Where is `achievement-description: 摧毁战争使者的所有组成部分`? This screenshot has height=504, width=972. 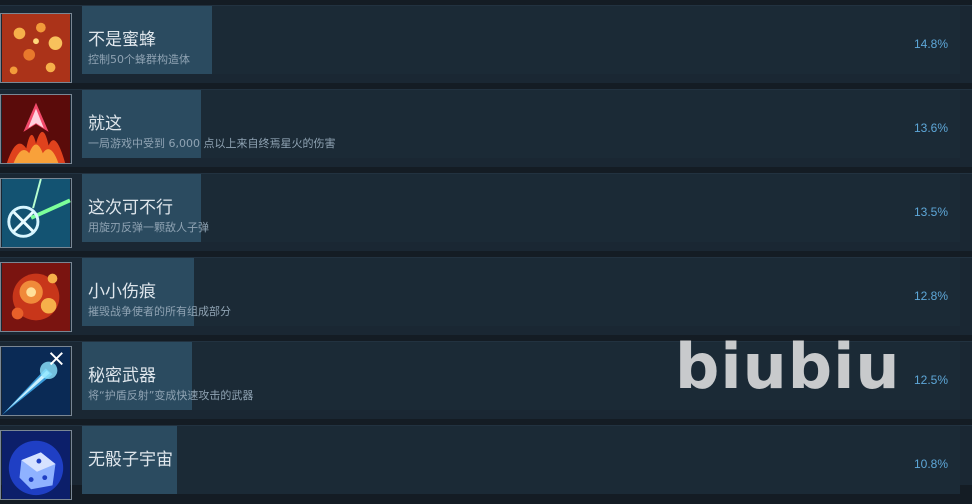 achievement-description: 摧毁战争使者的所有组成部分 is located at coordinates (159, 311).